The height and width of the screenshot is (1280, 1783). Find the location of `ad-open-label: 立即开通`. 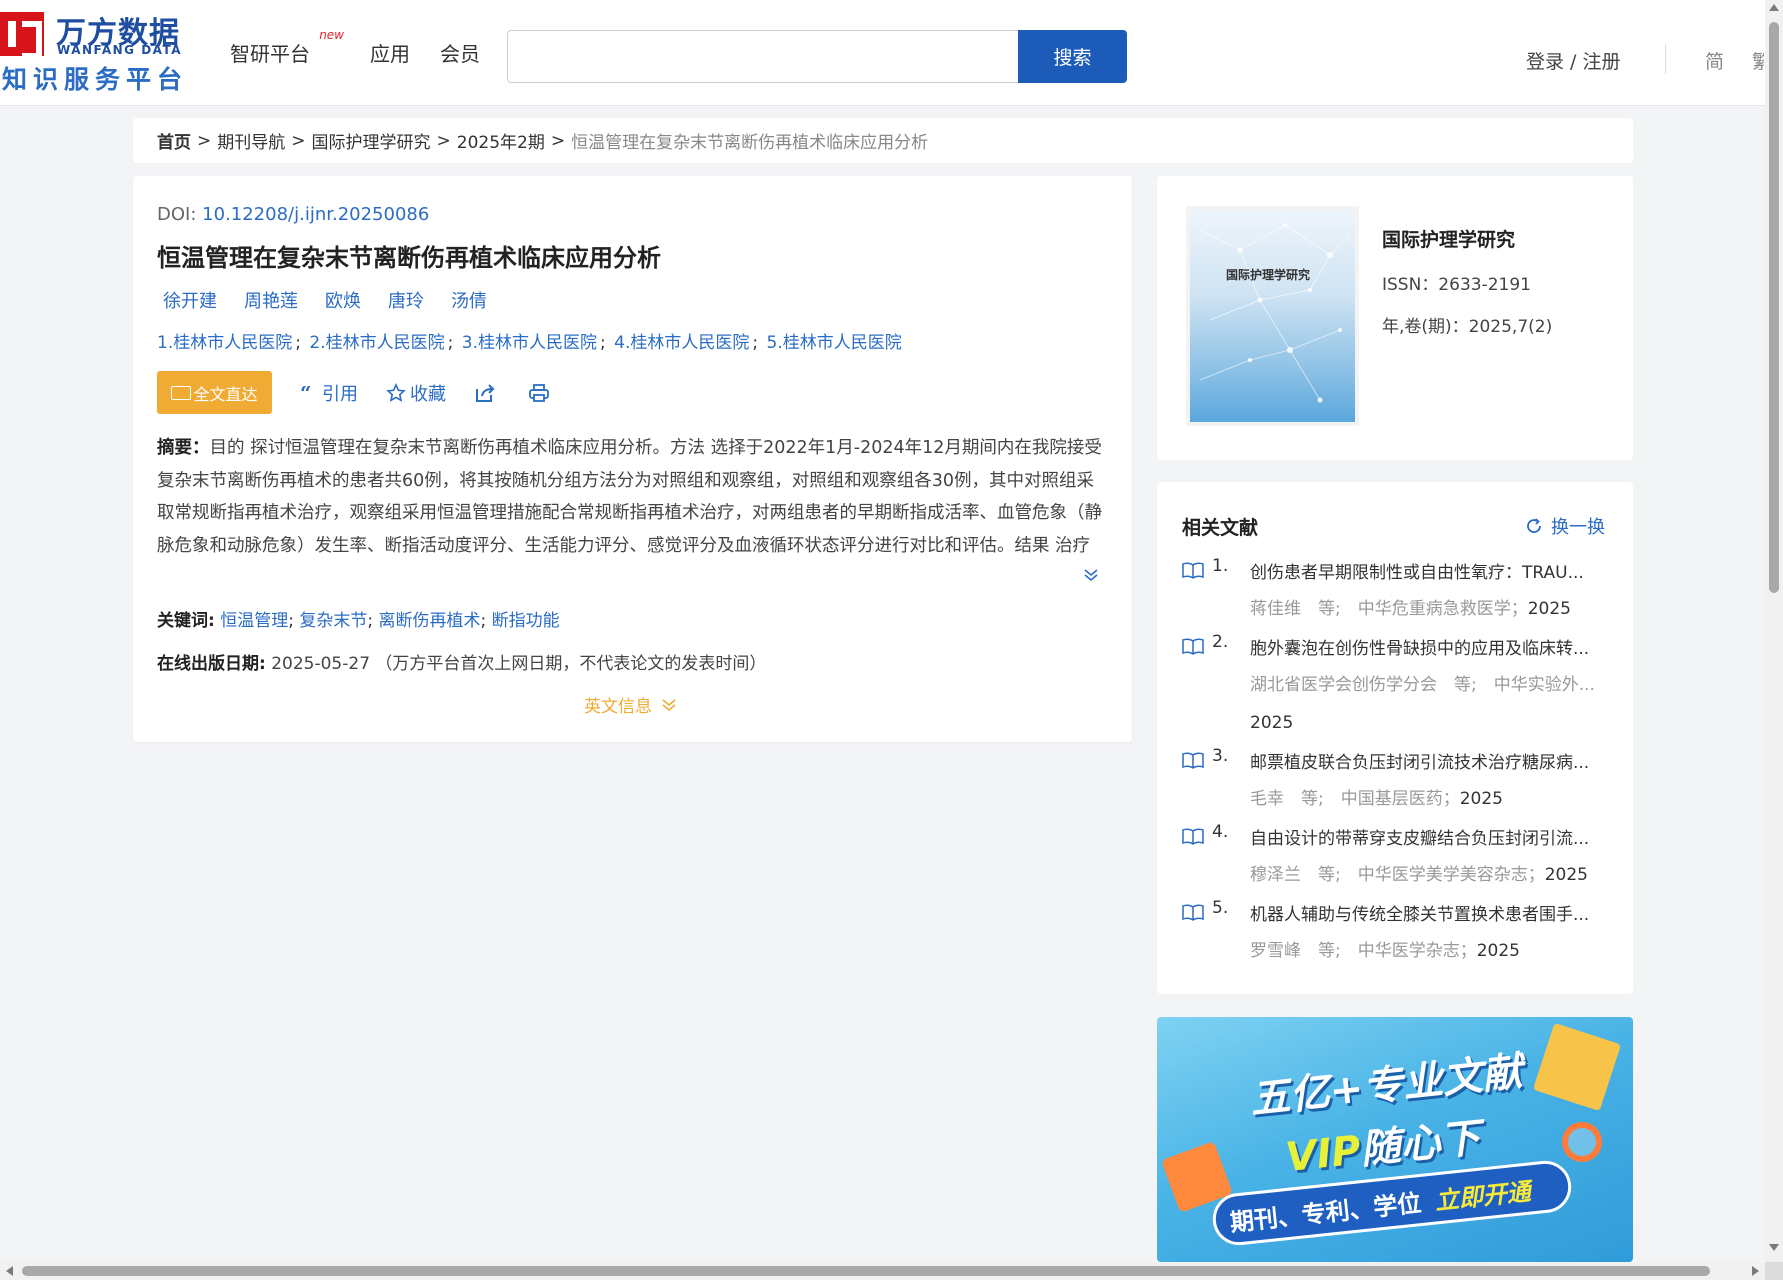

ad-open-label: 立即开通 is located at coordinates (1482, 1196).